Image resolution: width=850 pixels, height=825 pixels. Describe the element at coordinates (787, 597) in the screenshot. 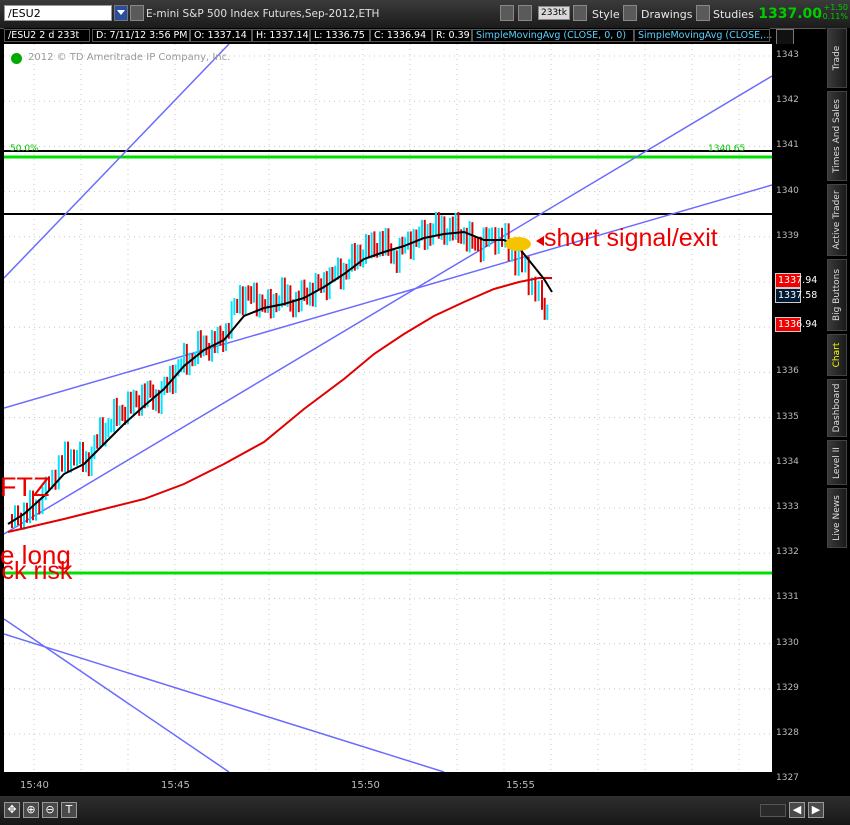

I see `price-tick-label: 1331` at that location.